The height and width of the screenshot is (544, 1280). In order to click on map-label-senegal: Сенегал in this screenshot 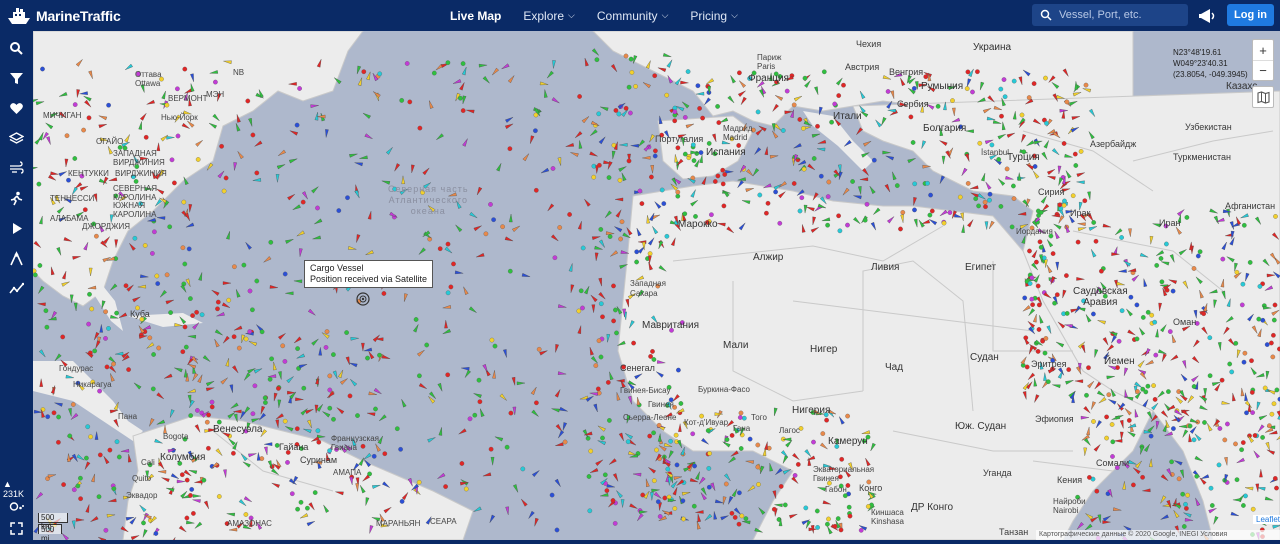, I will do `click(637, 368)`.